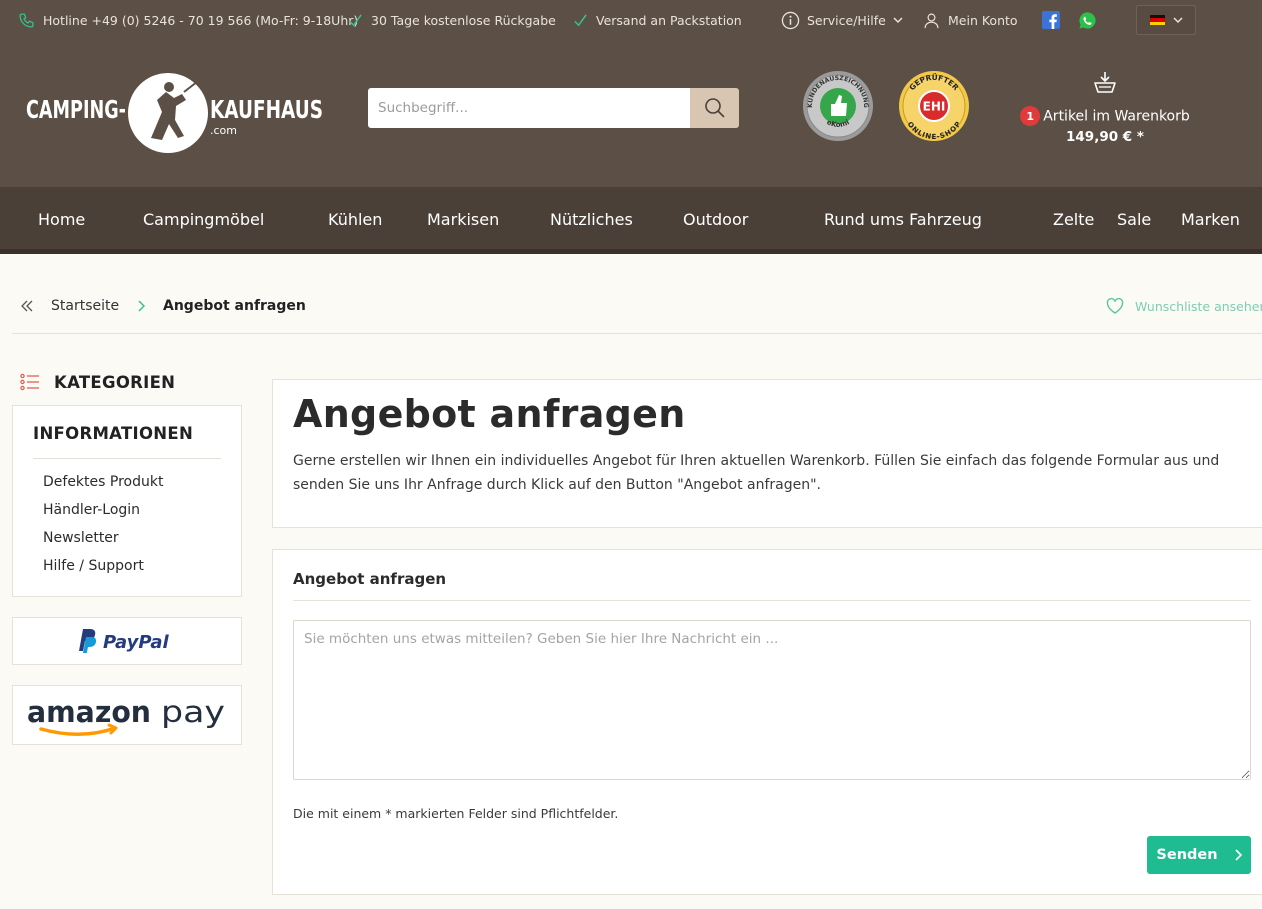  Describe the element at coordinates (838, 106) in the screenshot. I see `ekomi-seal: KUNDENAUSZEICHNUNG eKomi` at that location.